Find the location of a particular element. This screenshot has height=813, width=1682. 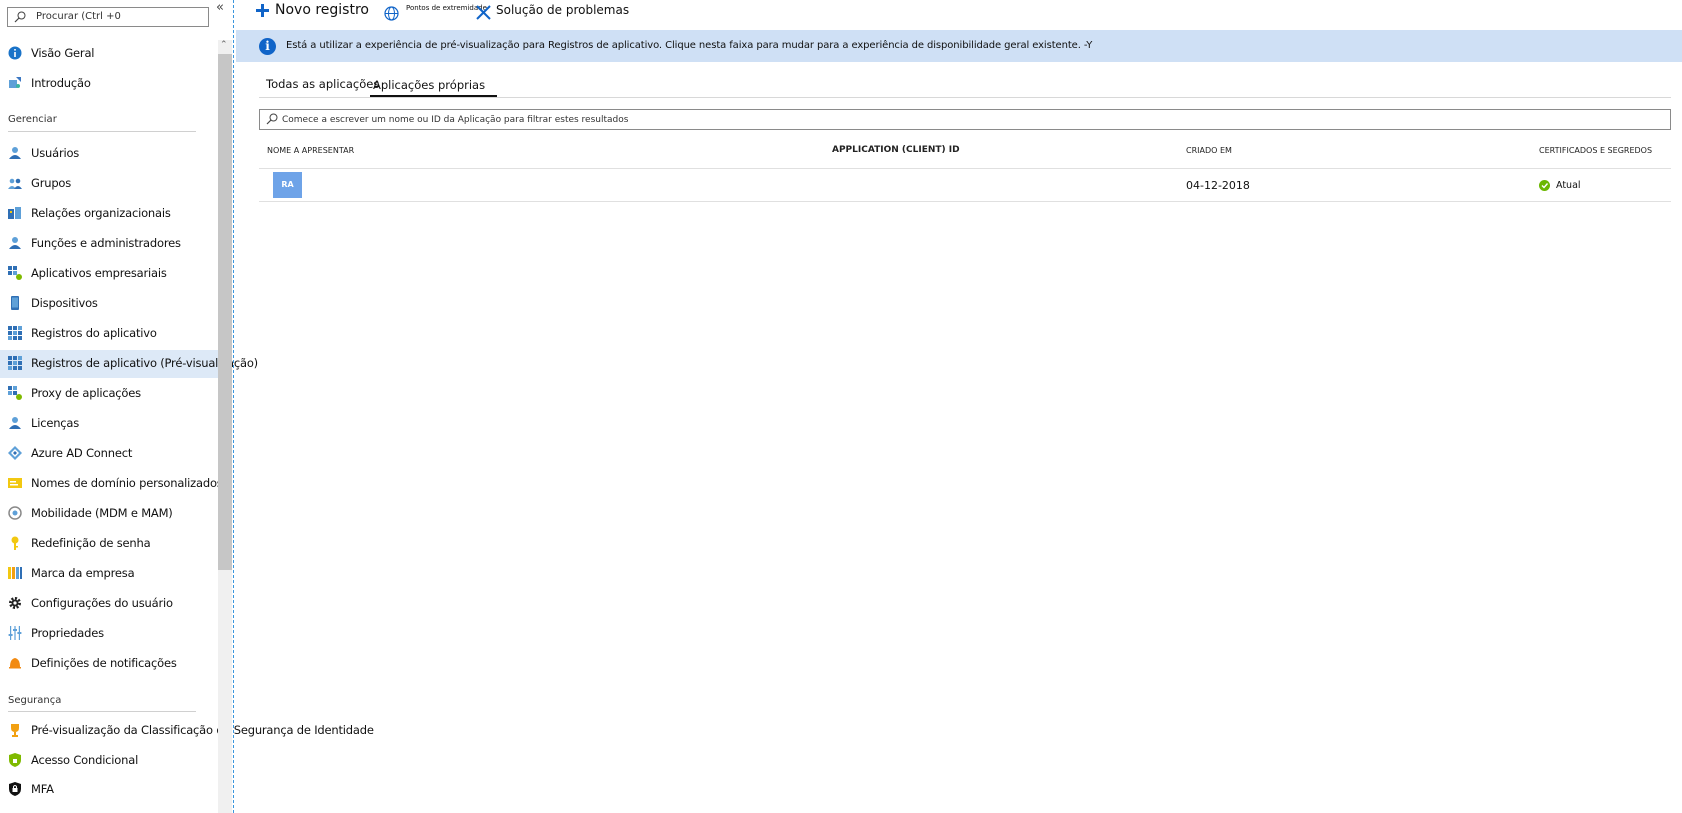

sidebar-item-roles: Funções e administradores is located at coordinates (109, 244).